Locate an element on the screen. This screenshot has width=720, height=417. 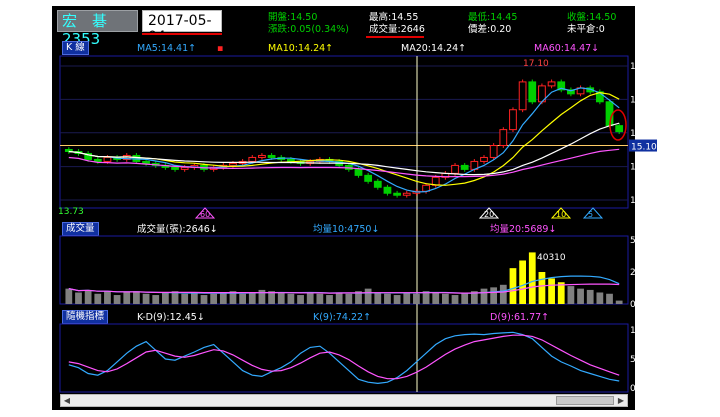
price-tick-label: 17.10 is located at coordinates (643, 67).